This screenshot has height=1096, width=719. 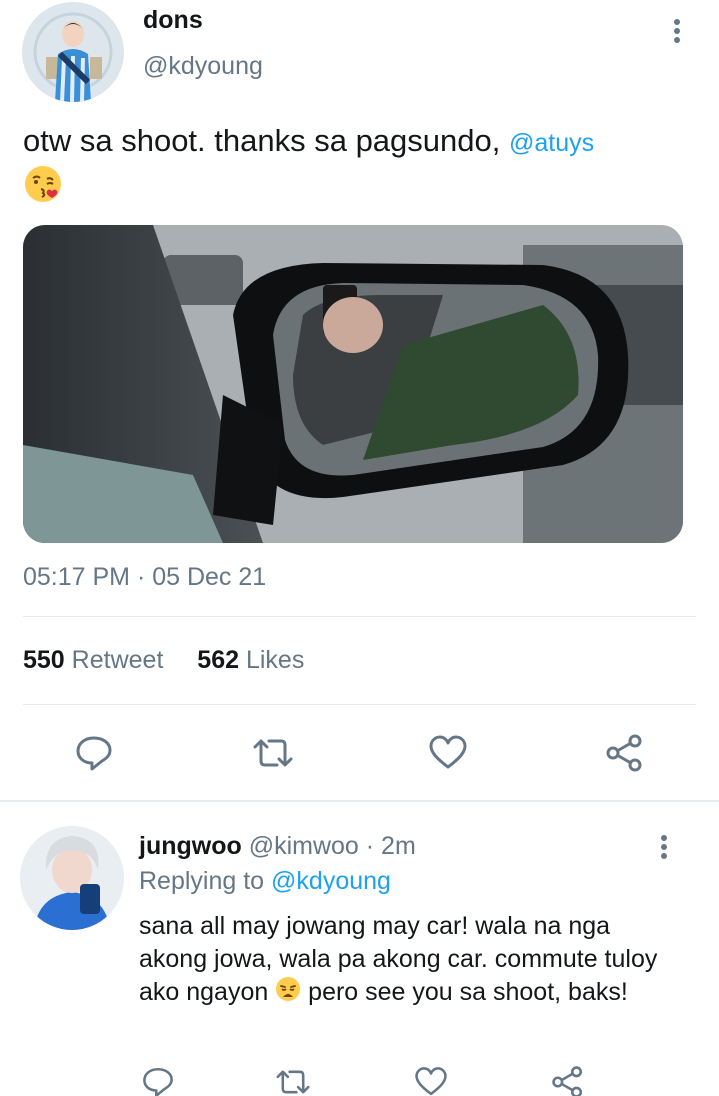 I want to click on section-divider, so click(x=359, y=801).